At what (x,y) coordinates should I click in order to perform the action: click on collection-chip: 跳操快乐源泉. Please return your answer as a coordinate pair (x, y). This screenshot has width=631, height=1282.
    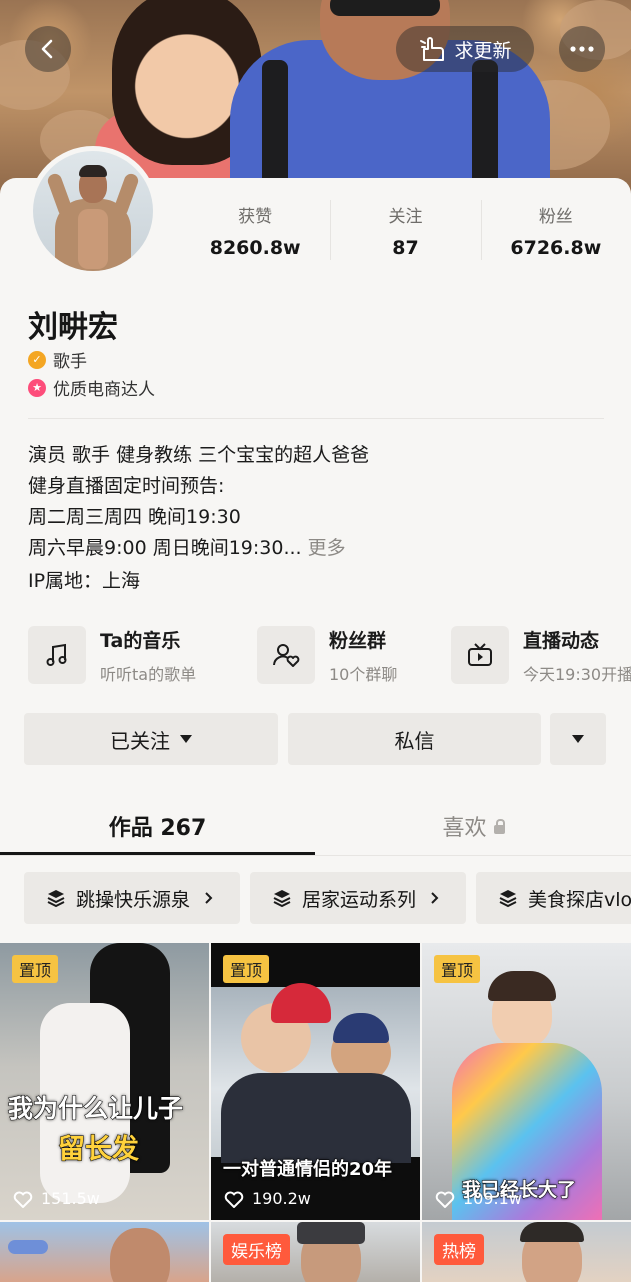
    Looking at the image, I should click on (132, 898).